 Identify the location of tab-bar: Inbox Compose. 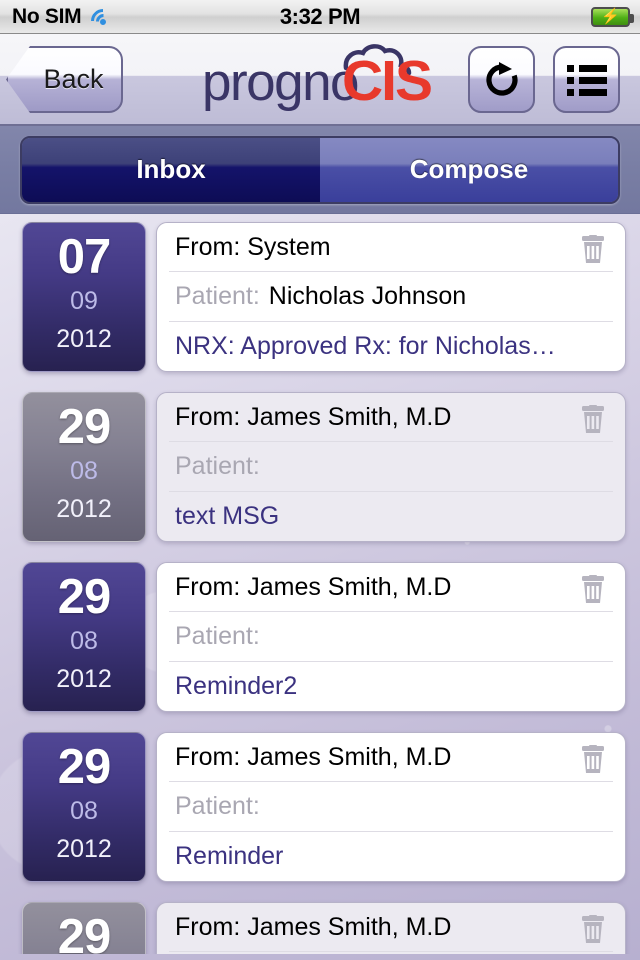
(320, 170).